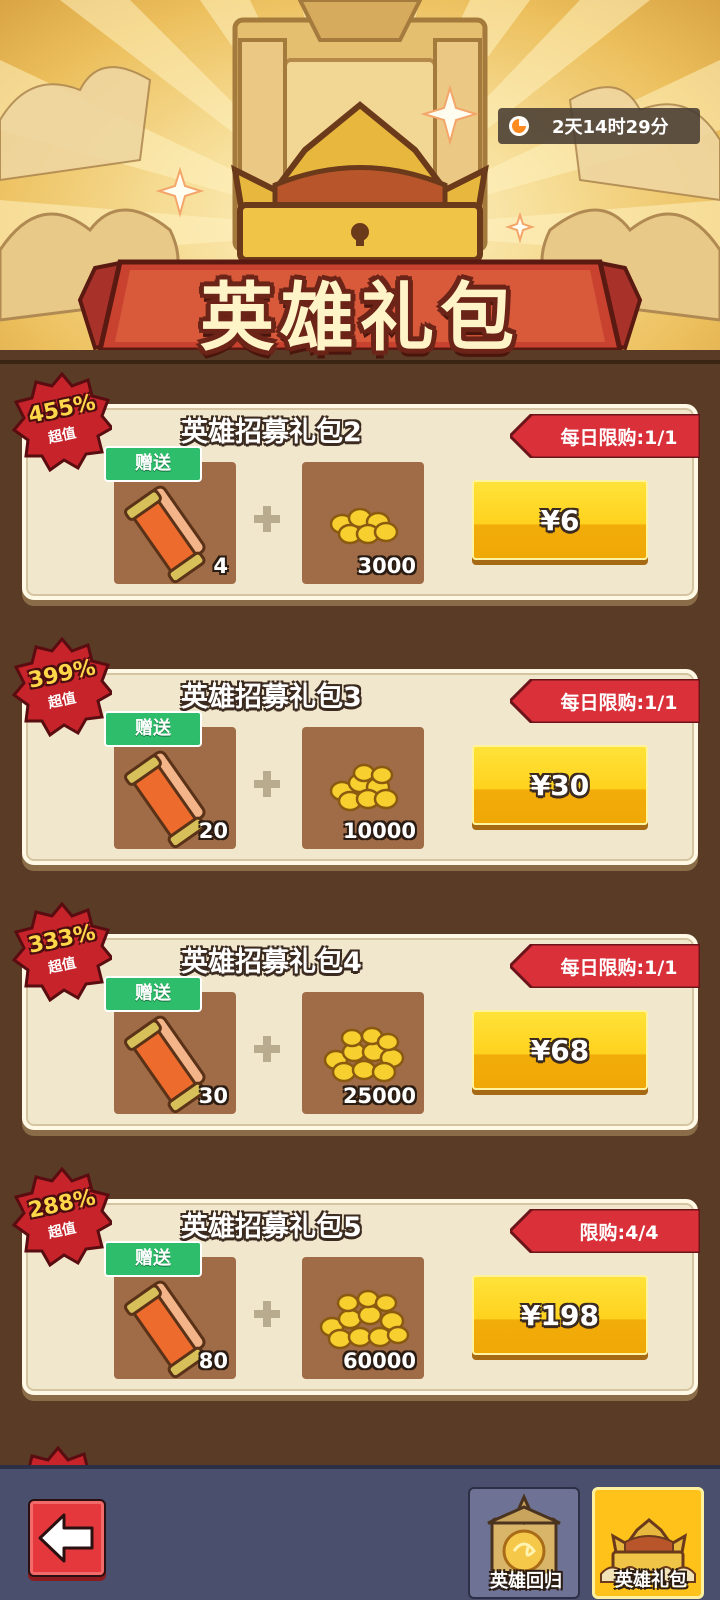 The image size is (720, 1600). I want to click on value-badge: 288% 超值, so click(62, 1217).